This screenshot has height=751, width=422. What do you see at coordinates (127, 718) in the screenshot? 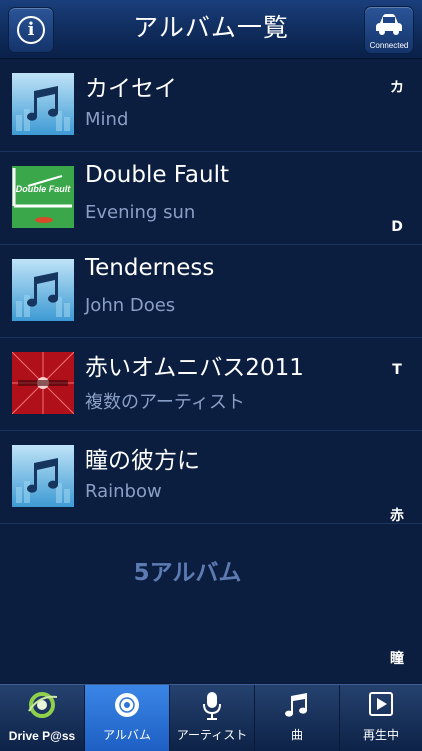
I see `tab-album: アルバム` at bounding box center [127, 718].